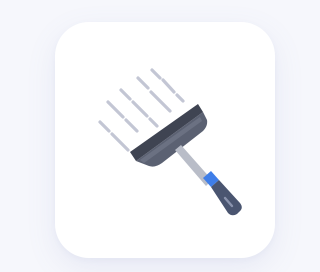  I want to click on handle-grip, so click(226, 198).